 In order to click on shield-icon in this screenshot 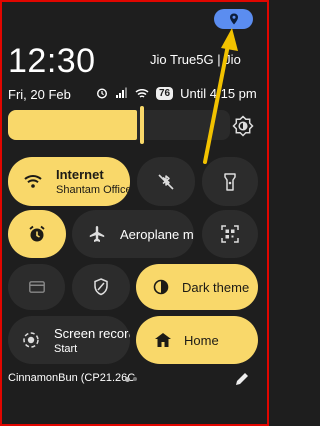, I will do `click(101, 287)`.